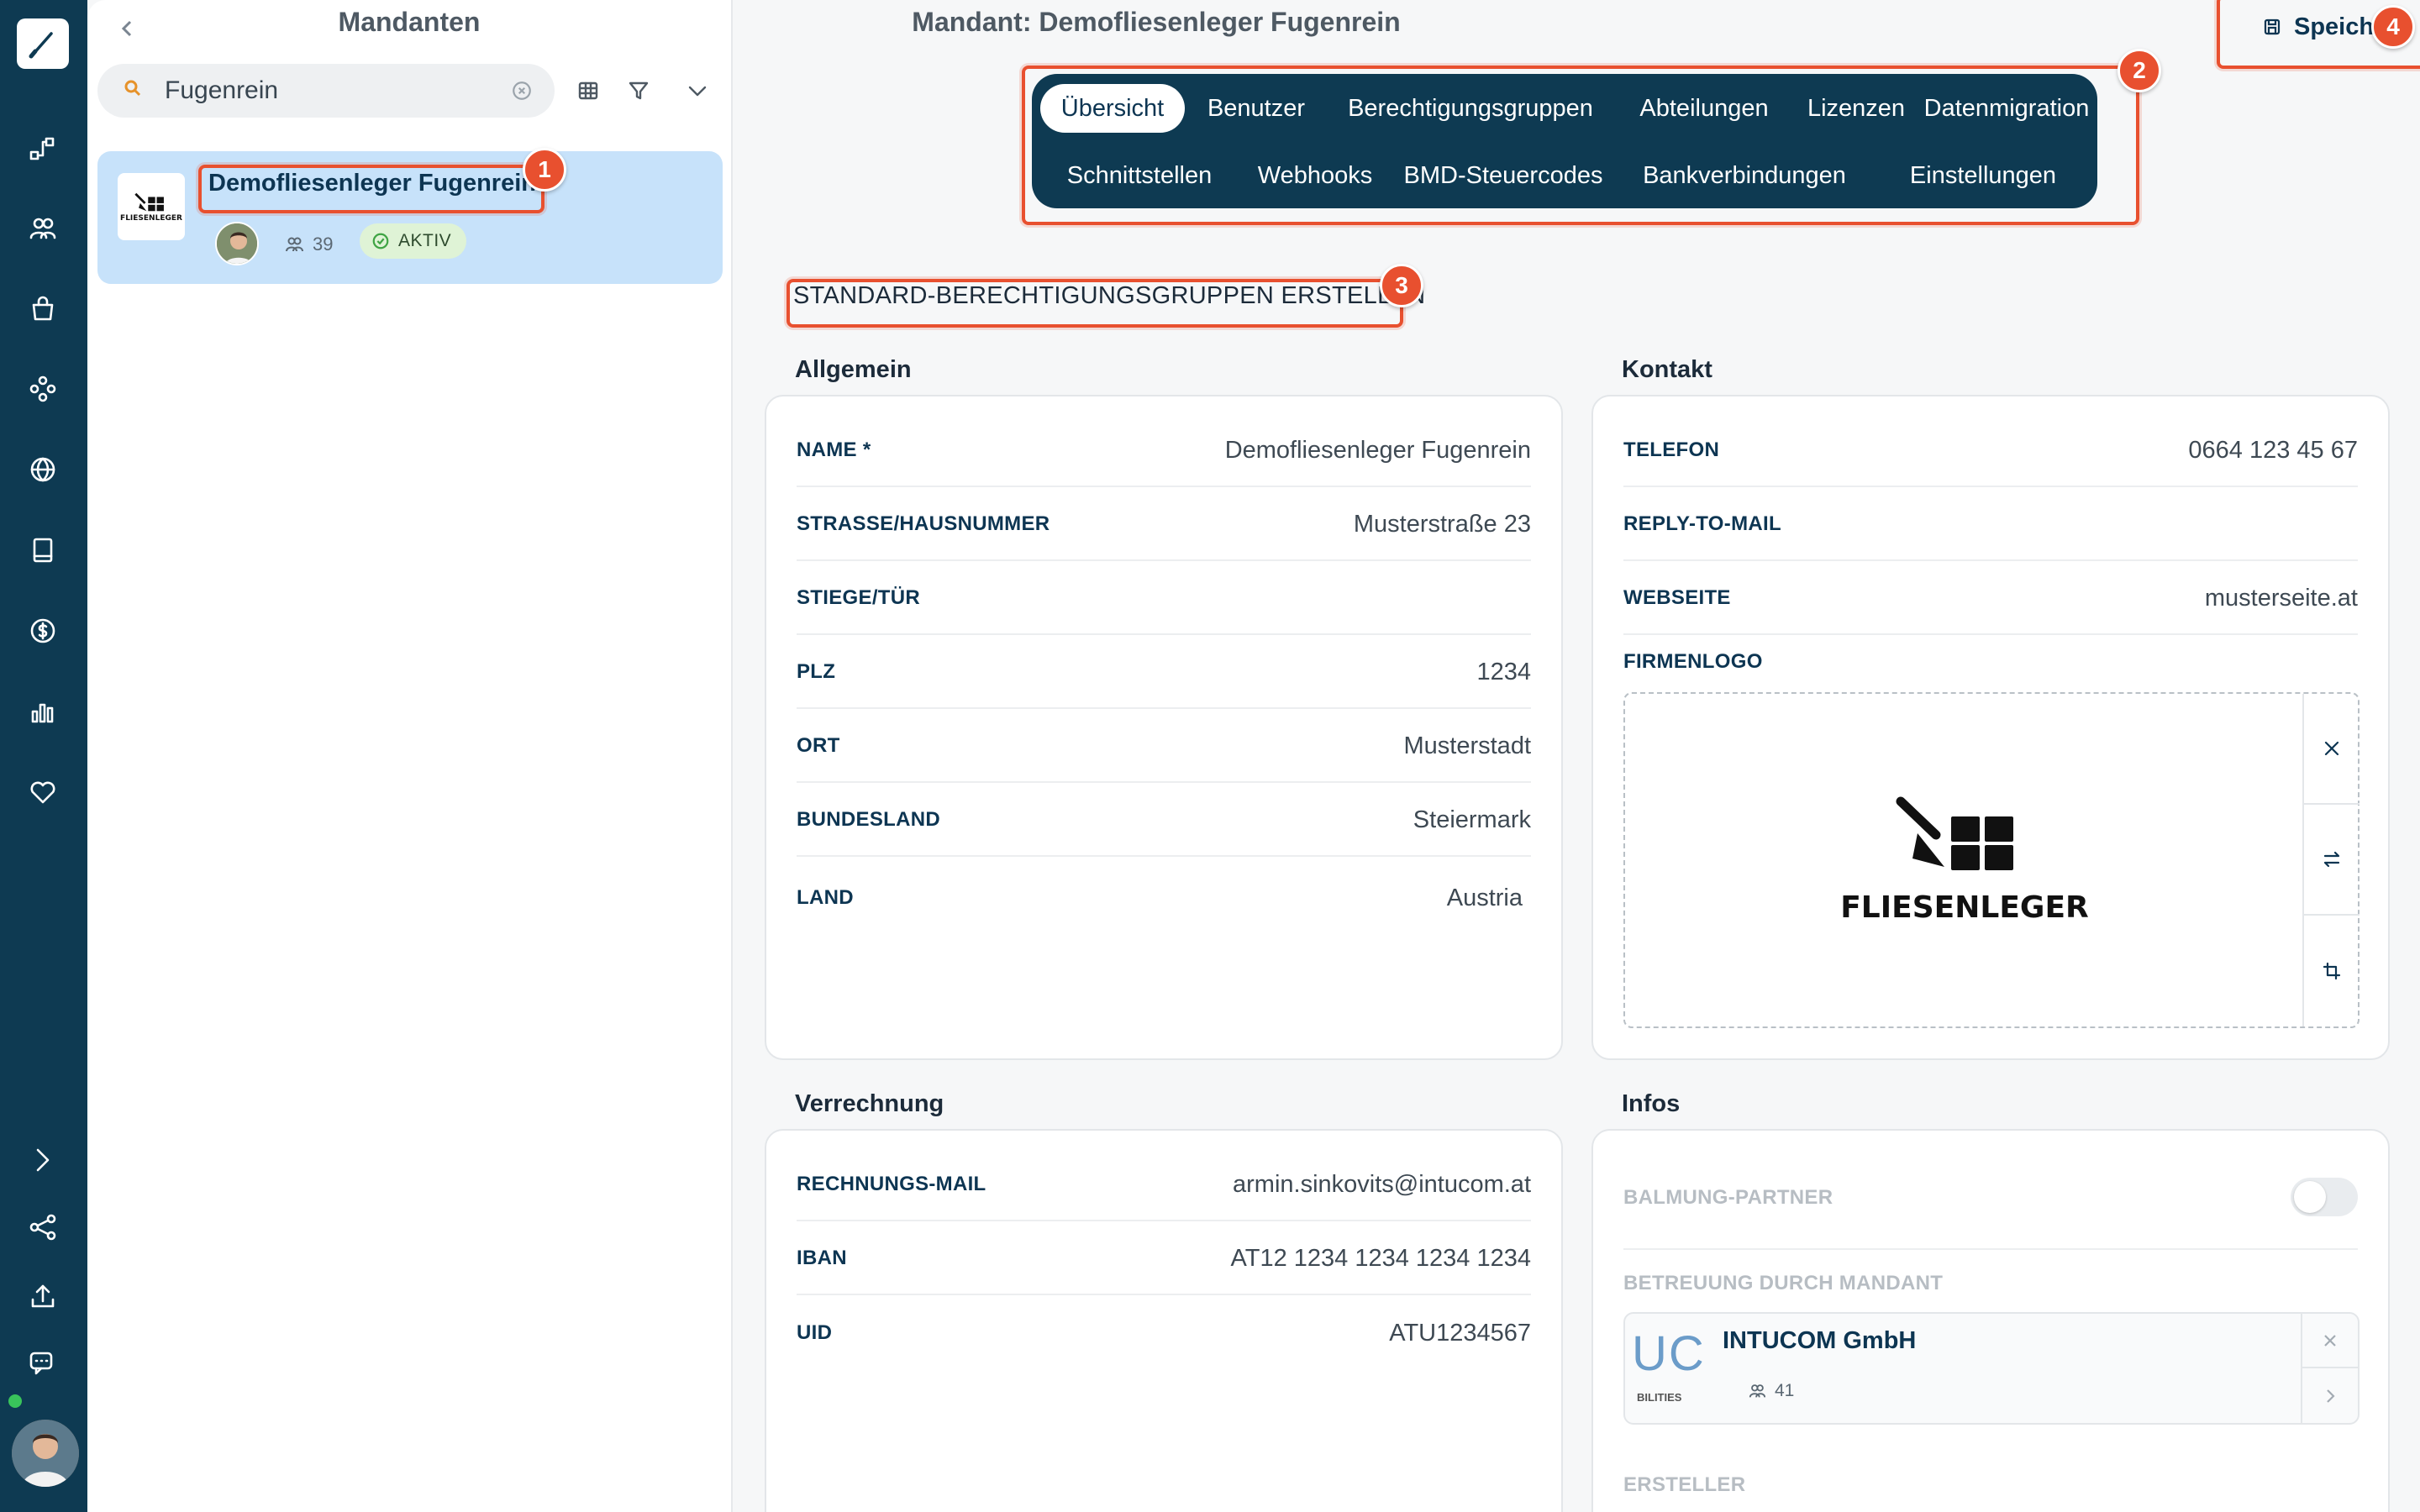 This screenshot has width=2420, height=1512. I want to click on field-label: STIEGE/TÜR, so click(859, 597).